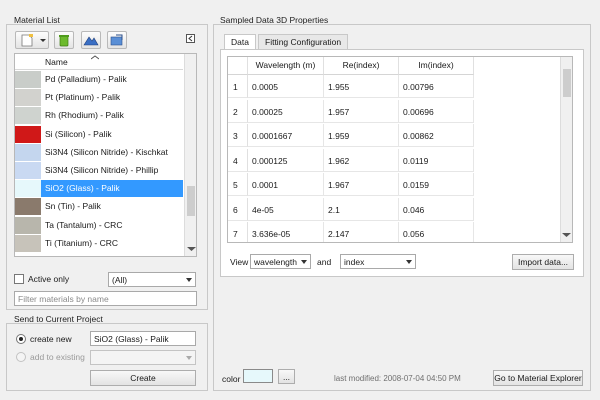  Describe the element at coordinates (361, 66) in the screenshot. I see `table-header-re-index: Re(index)` at that location.